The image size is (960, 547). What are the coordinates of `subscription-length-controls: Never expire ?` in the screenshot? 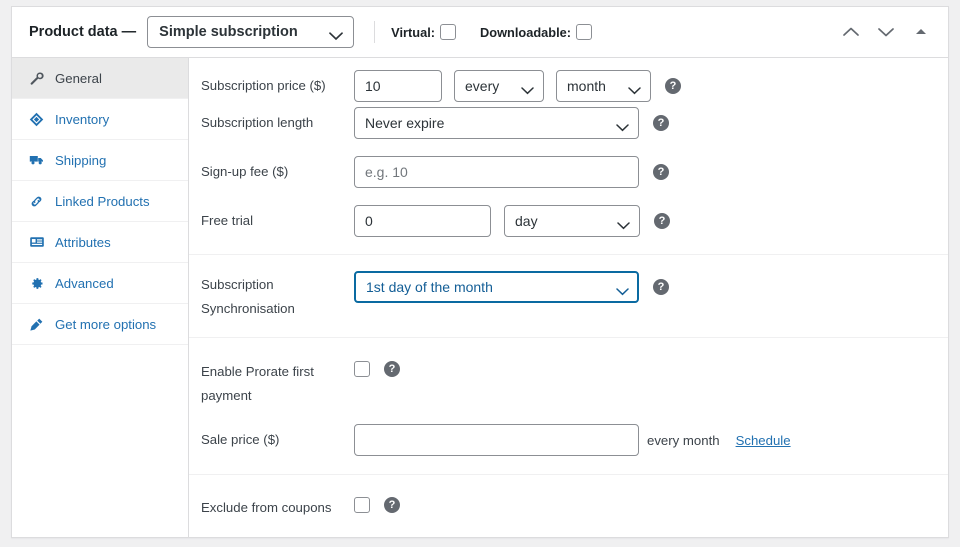 It's located at (511, 123).